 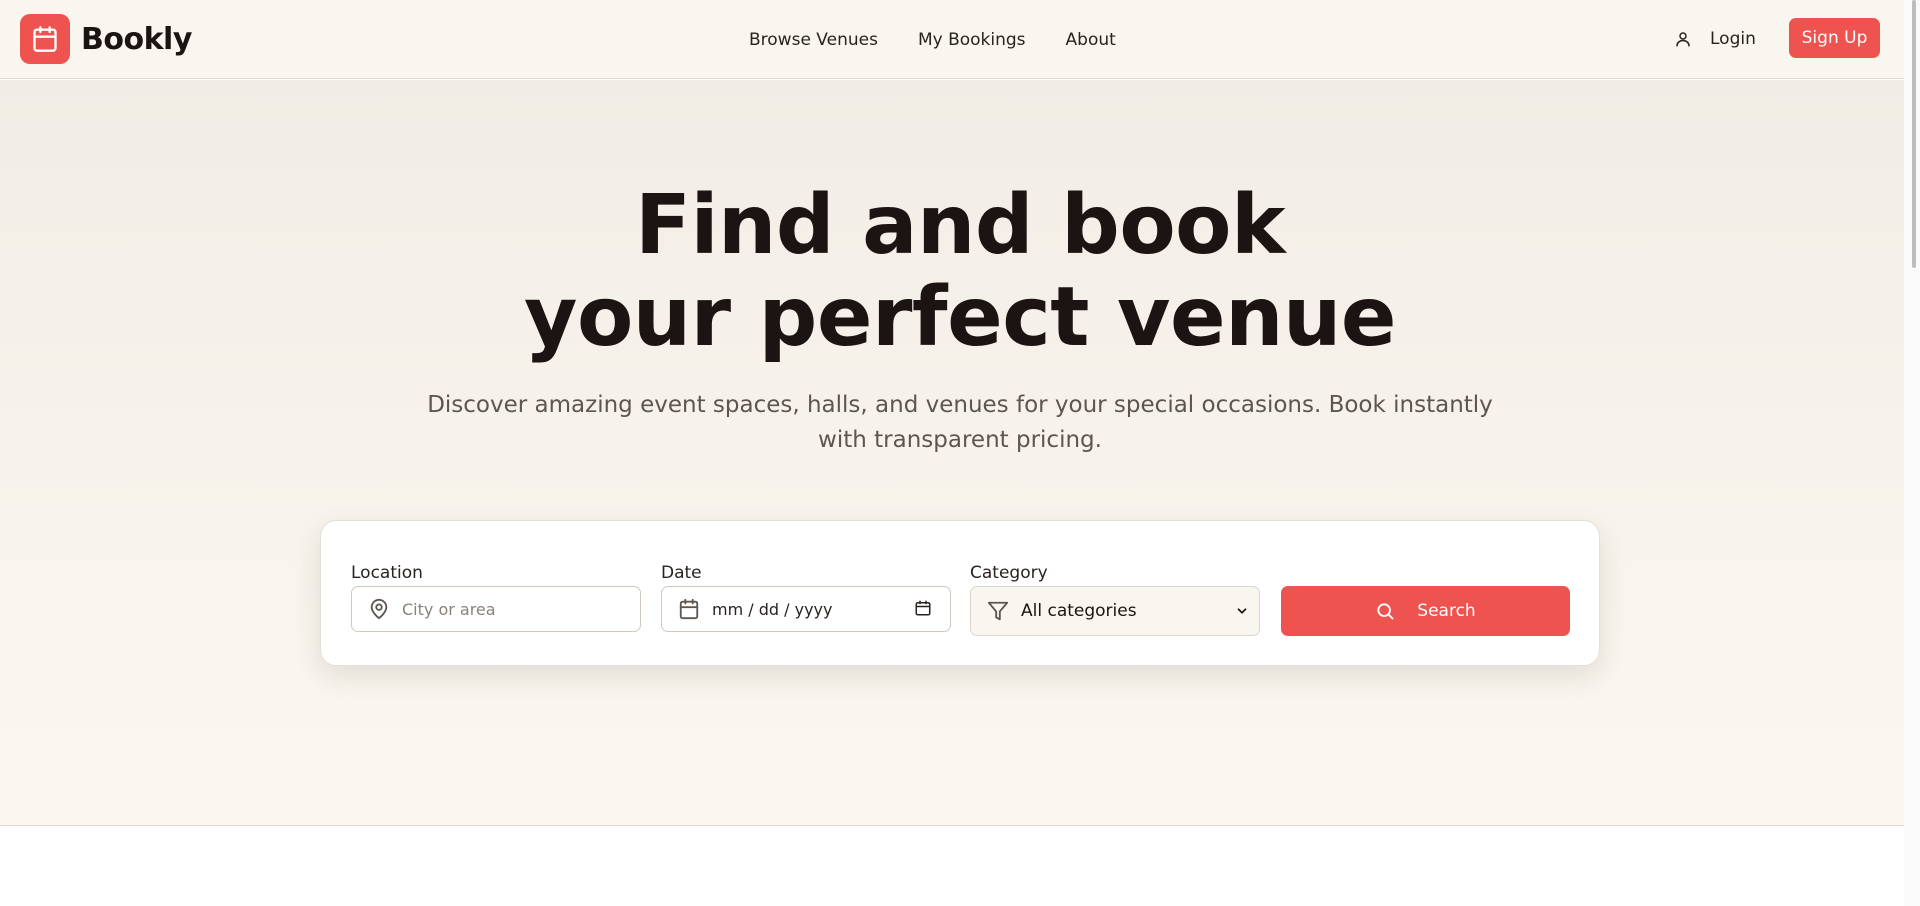 What do you see at coordinates (449, 609) in the screenshot?
I see `location-placeholder: City or area` at bounding box center [449, 609].